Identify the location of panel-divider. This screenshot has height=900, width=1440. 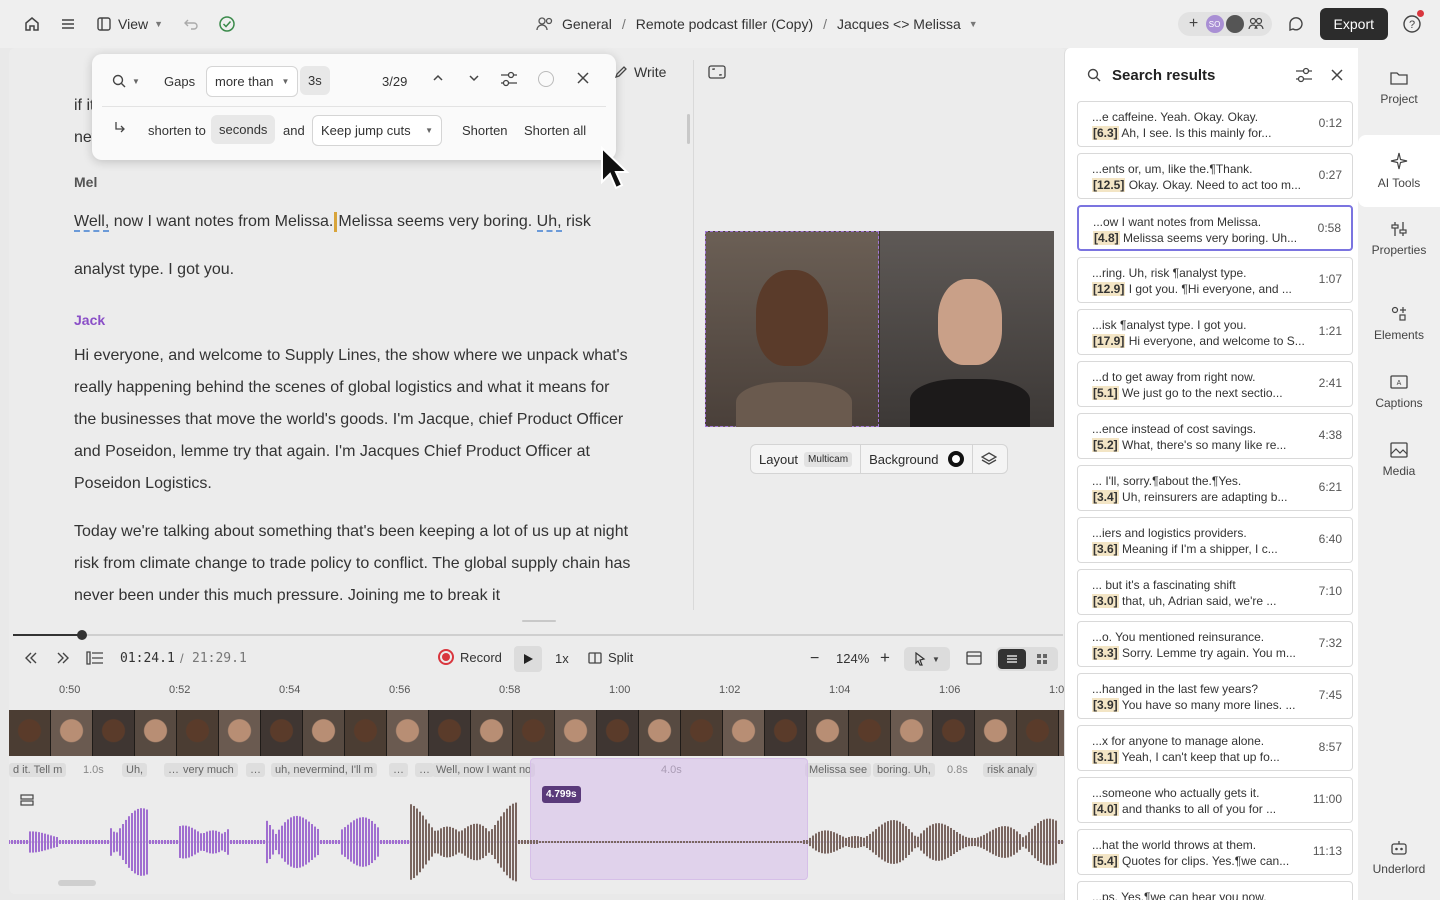
(693, 335).